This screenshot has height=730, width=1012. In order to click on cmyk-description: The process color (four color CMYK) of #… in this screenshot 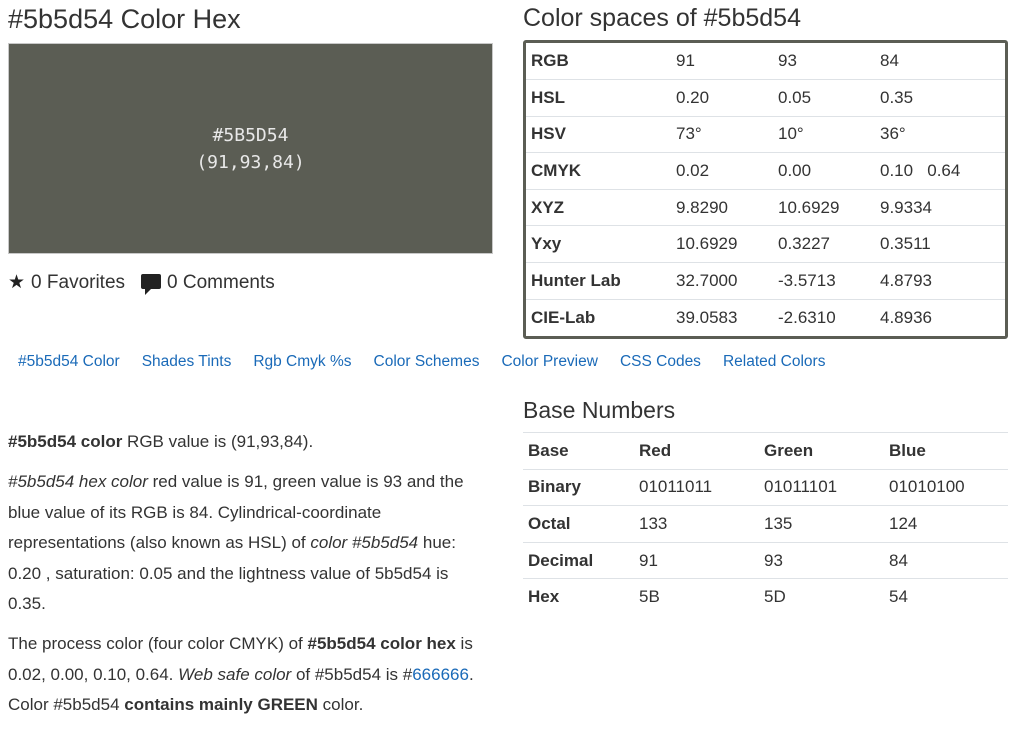, I will do `click(247, 675)`.